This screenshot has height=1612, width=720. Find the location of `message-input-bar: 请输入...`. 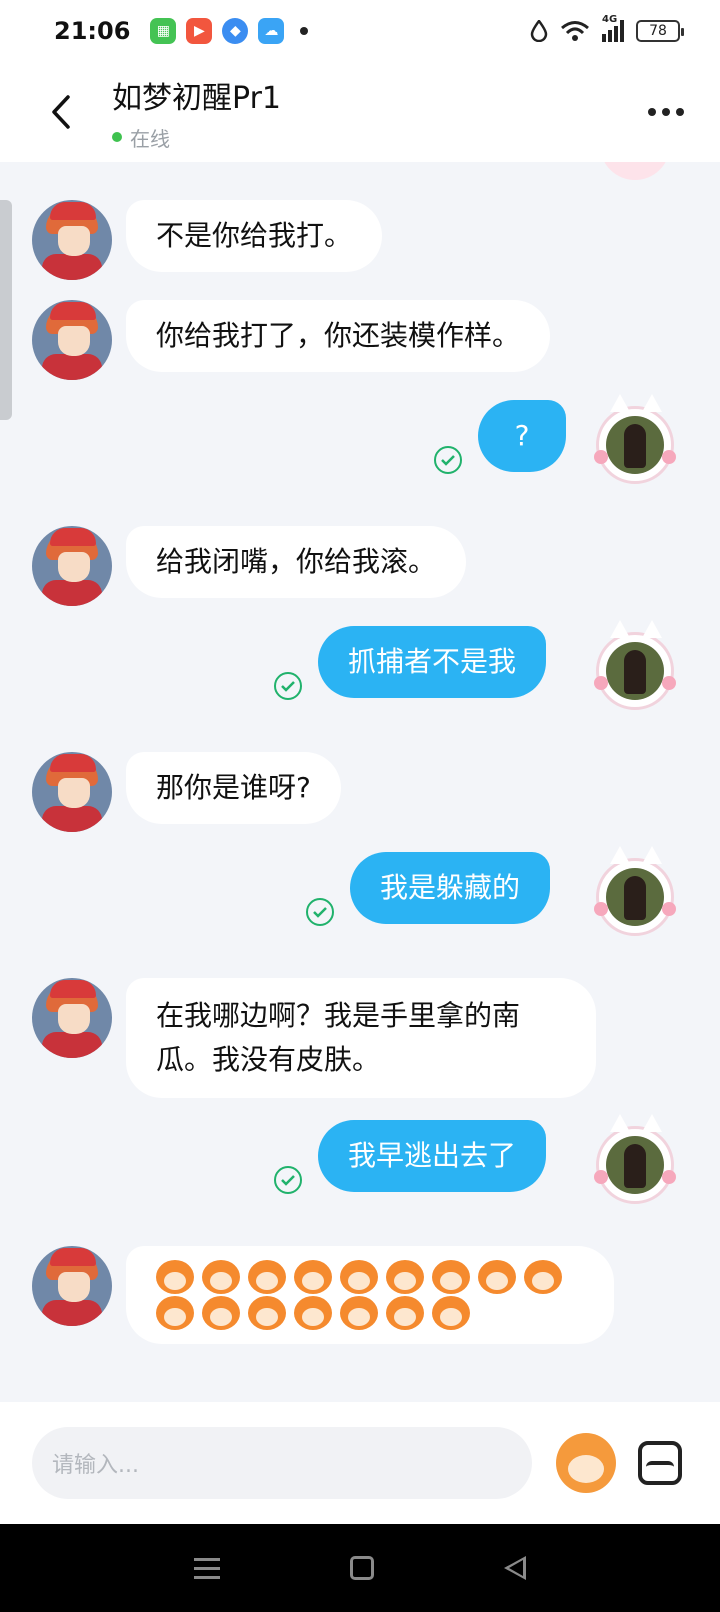

message-input-bar: 请输入... is located at coordinates (360, 1463).